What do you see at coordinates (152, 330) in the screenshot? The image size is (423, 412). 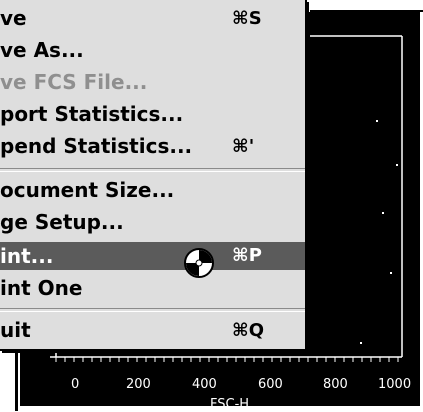 I see `menu-item-quit: uit ⌘Q` at bounding box center [152, 330].